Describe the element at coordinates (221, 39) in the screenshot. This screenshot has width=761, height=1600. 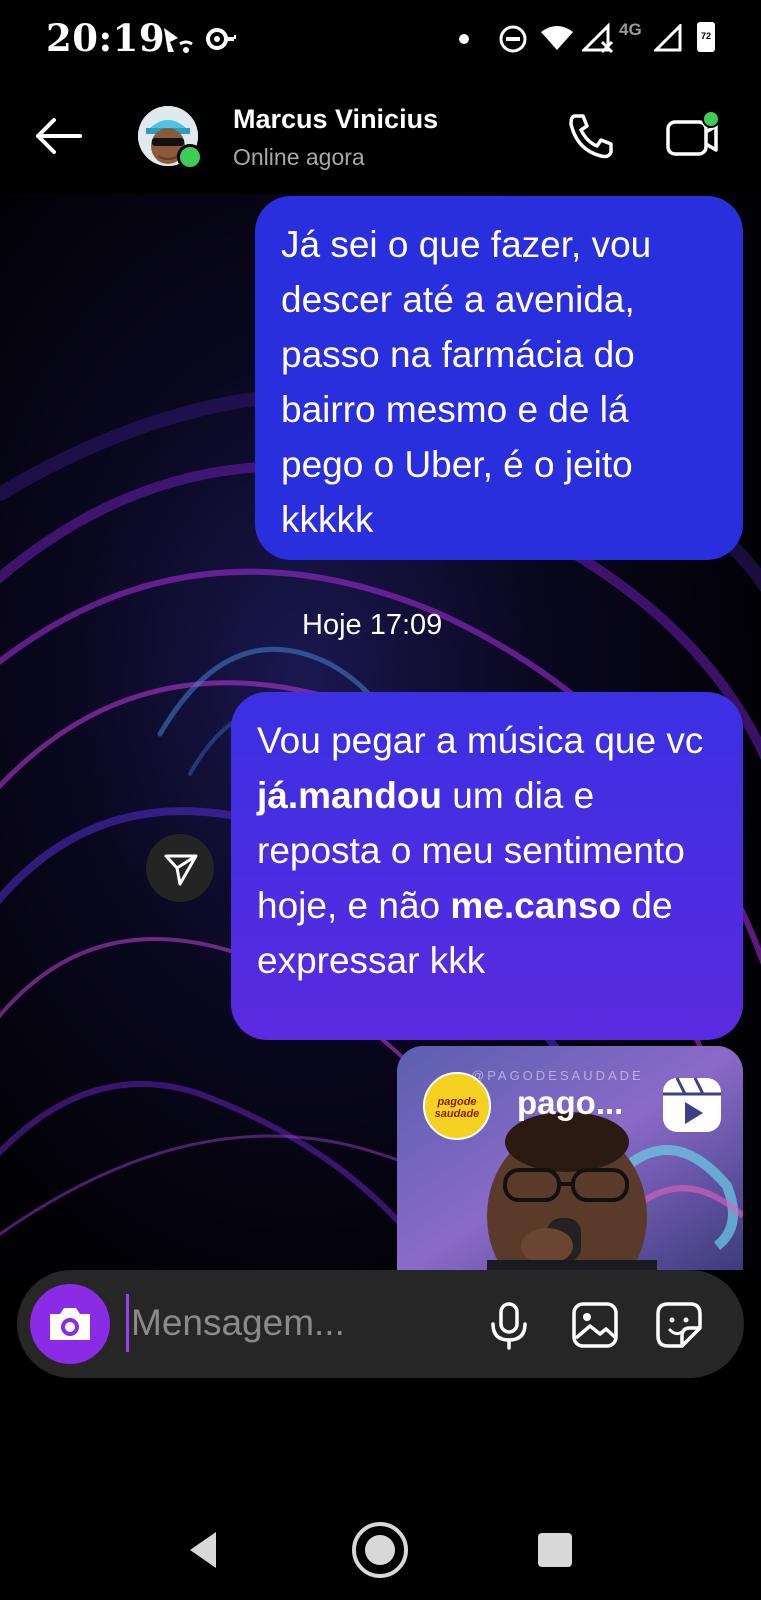
I see `vpn-key-icon` at that location.